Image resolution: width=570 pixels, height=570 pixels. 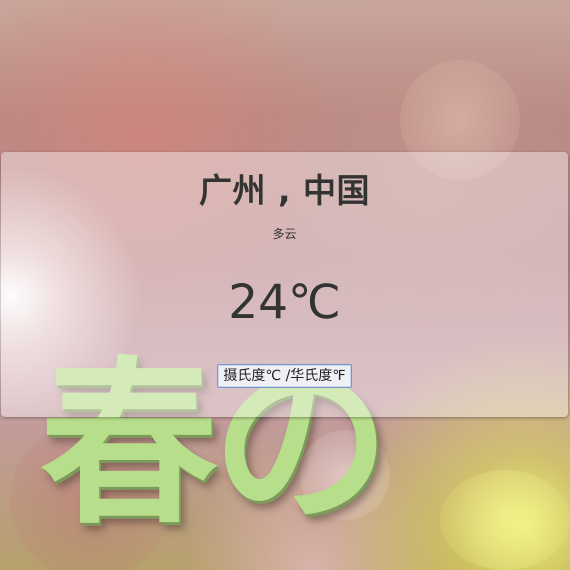 I want to click on temperature-value: 24℃, so click(x=284, y=302).